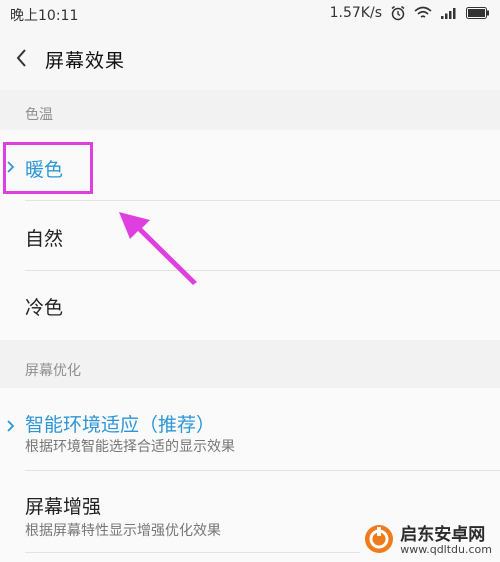 The width and height of the screenshot is (500, 562). What do you see at coordinates (44, 16) in the screenshot?
I see `status-time: 晚上10:11` at bounding box center [44, 16].